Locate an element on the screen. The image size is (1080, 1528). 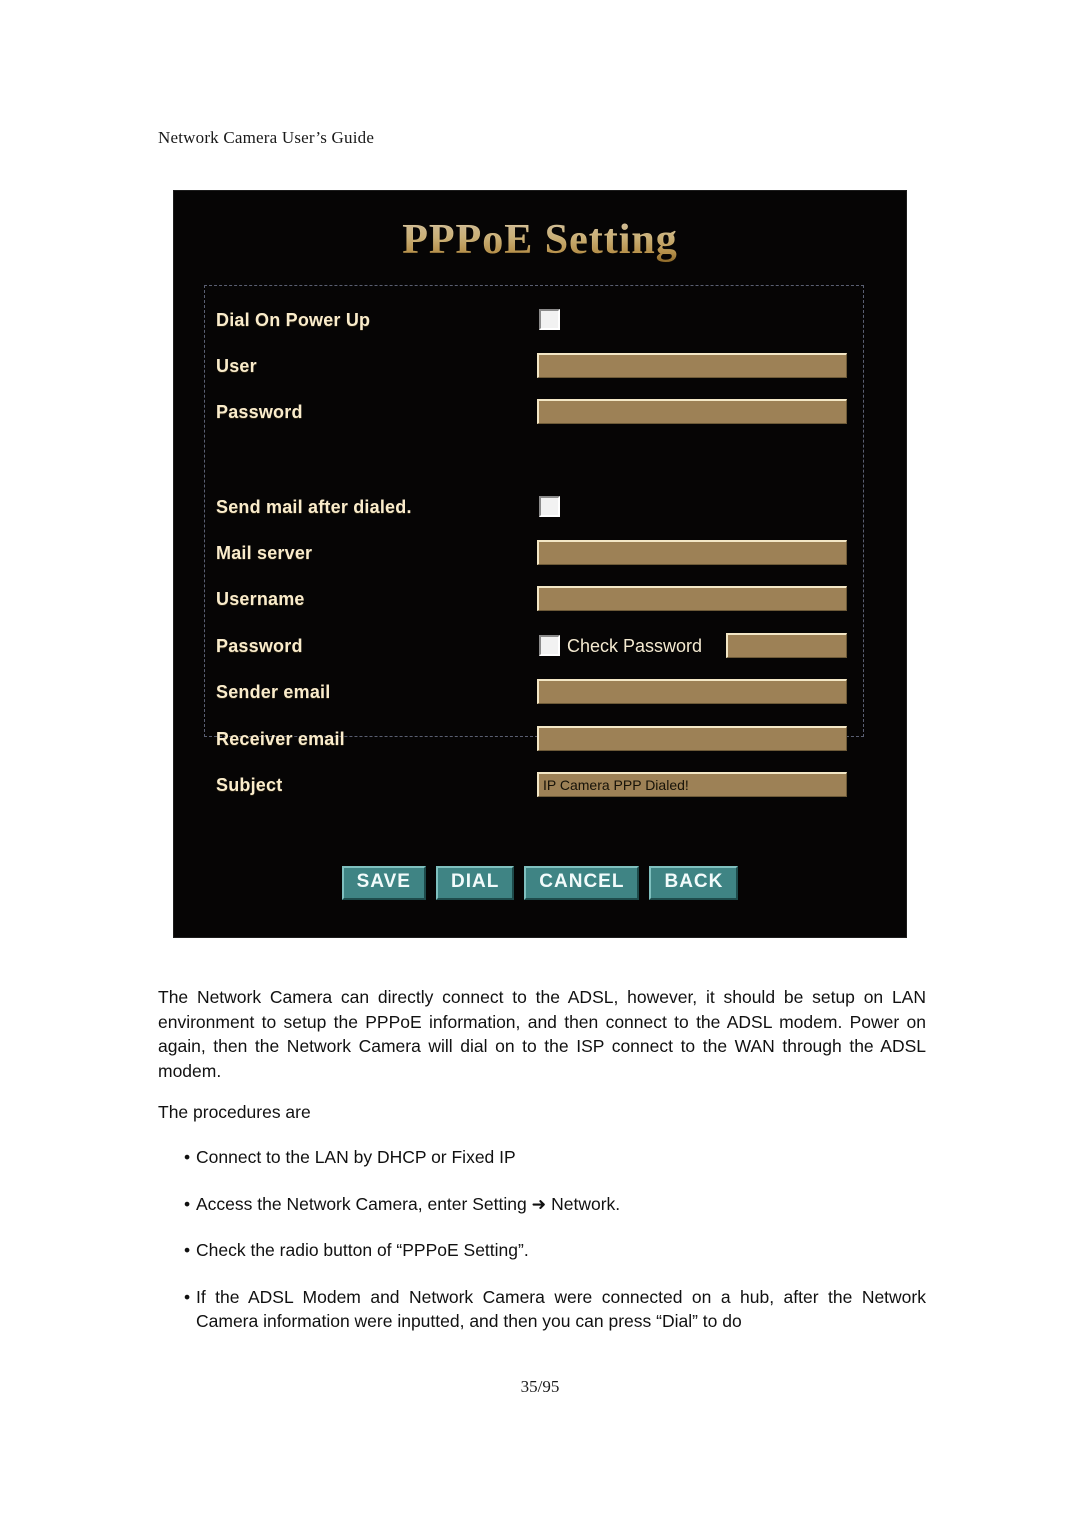
form-row-dial-on-power-up: Dial On Power Up is located at coordinates (534, 322).